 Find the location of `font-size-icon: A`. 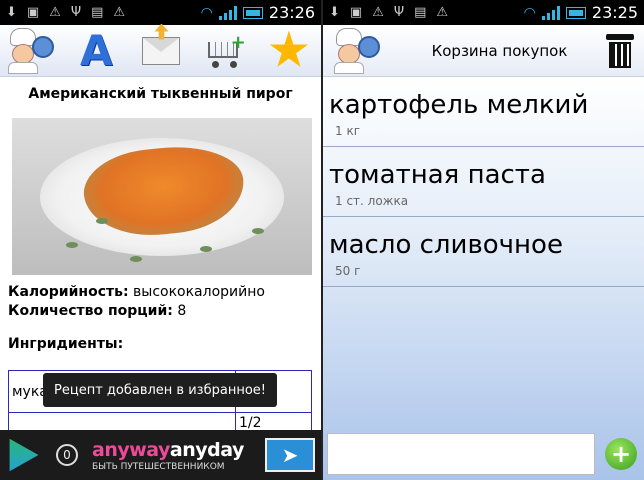

font-size-icon: A is located at coordinates (96, 50).